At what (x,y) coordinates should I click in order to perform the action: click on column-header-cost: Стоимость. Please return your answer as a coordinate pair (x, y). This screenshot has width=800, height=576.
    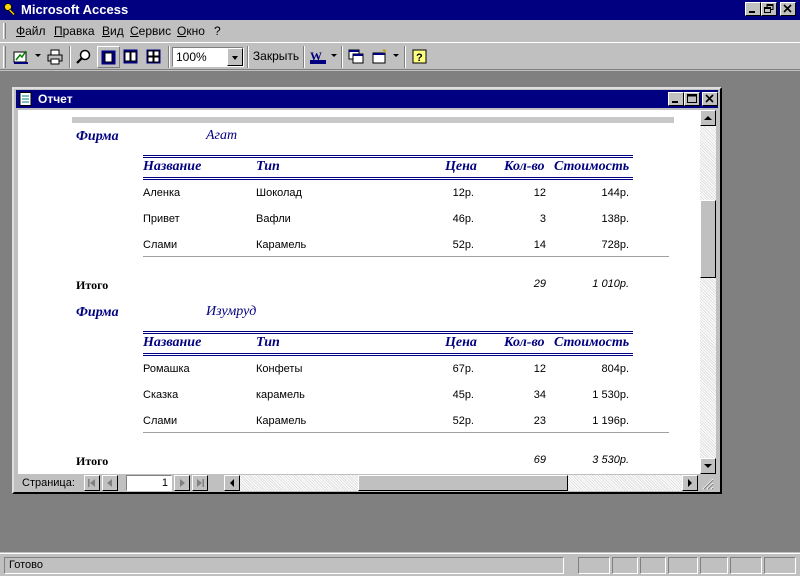
    Looking at the image, I should click on (592, 342).